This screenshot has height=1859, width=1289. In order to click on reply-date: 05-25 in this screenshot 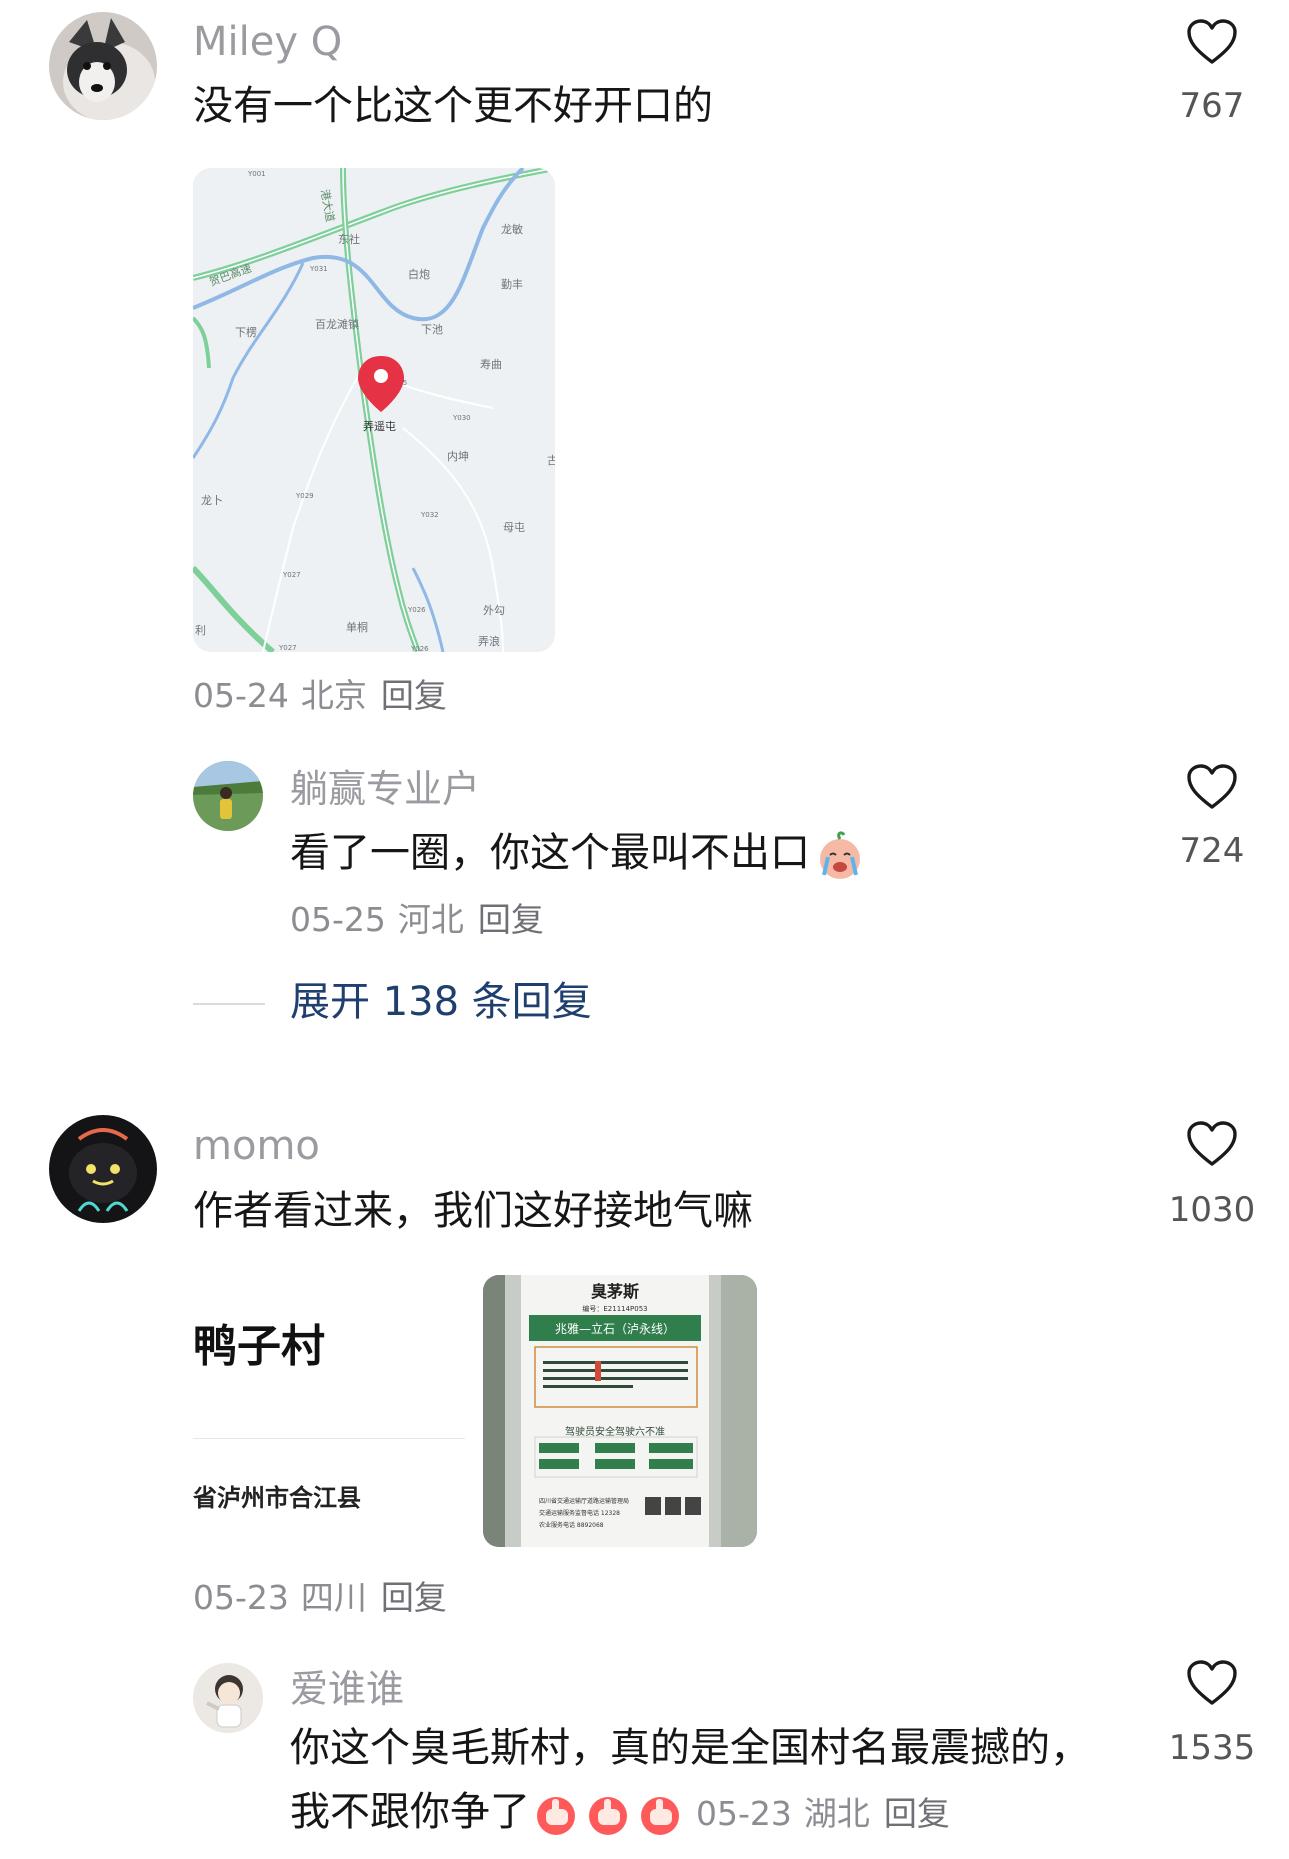, I will do `click(338, 919)`.